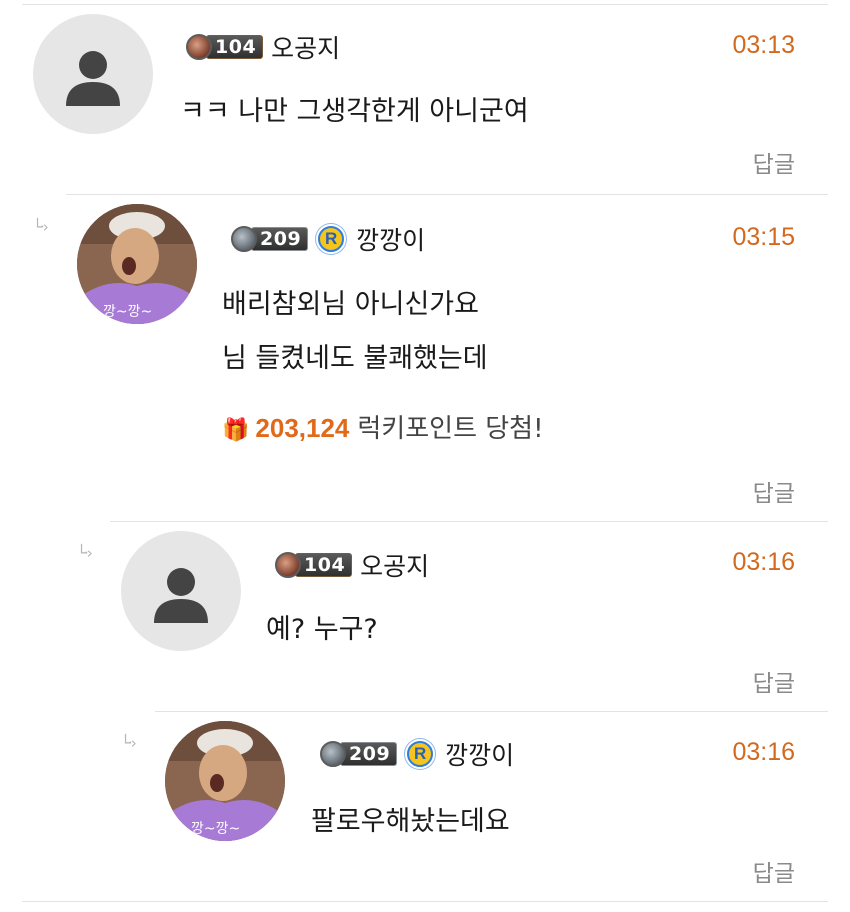 The width and height of the screenshot is (850, 912). Describe the element at coordinates (763, 237) in the screenshot. I see `timestamp: 03:15` at that location.